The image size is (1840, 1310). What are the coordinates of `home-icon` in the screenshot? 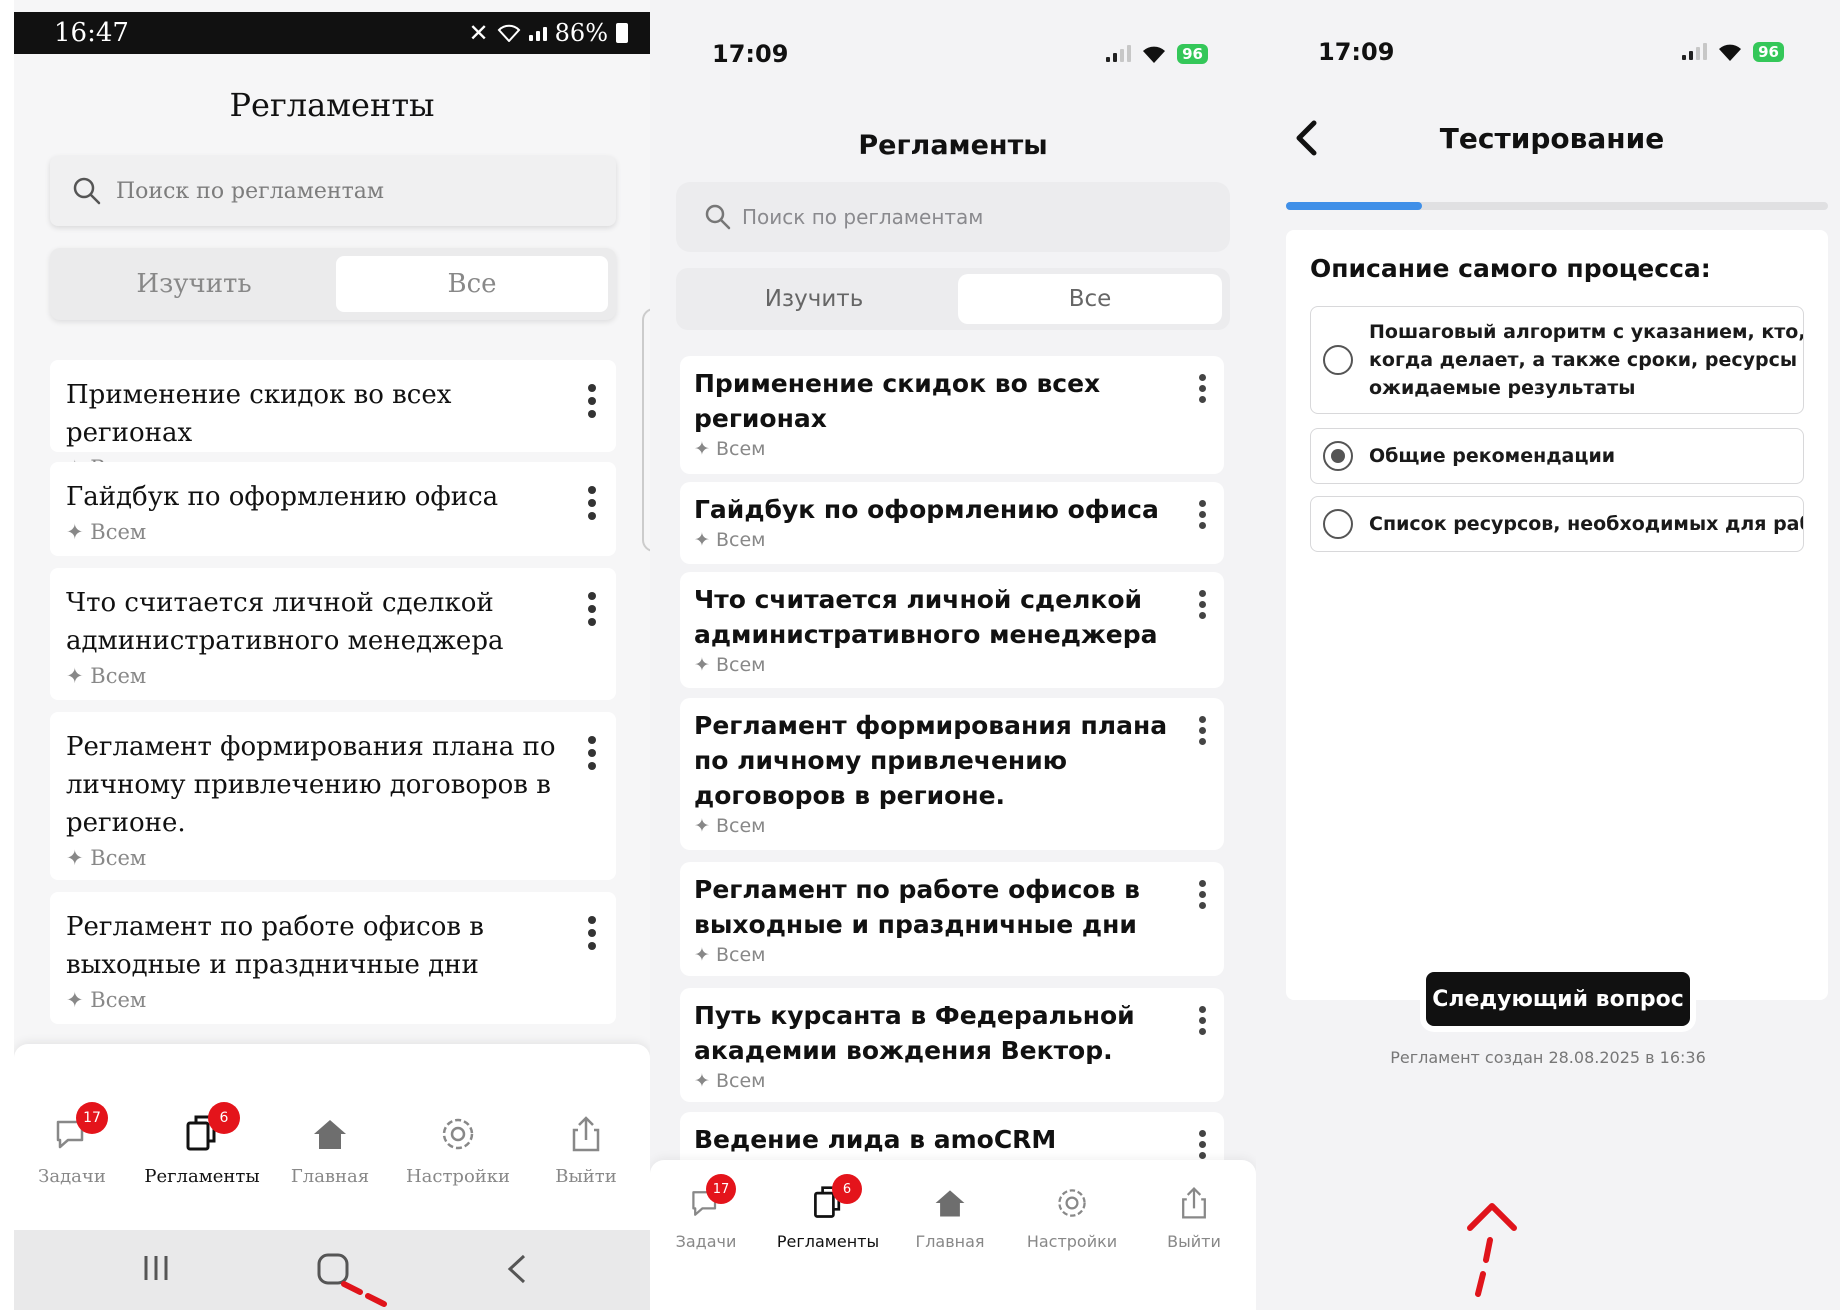 It's located at (330, 1134).